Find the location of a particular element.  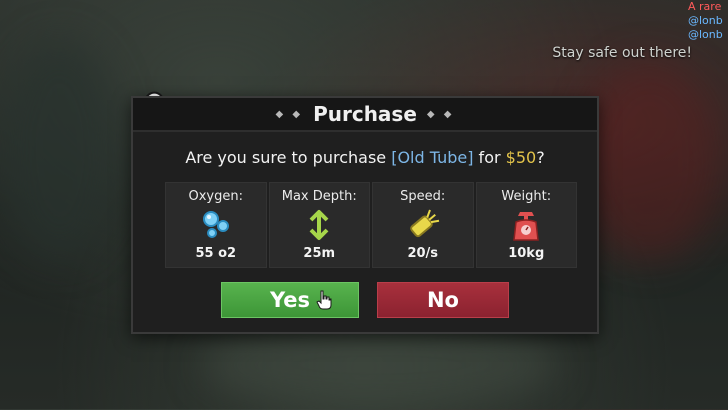

stat-value: 10kg is located at coordinates (526, 253).